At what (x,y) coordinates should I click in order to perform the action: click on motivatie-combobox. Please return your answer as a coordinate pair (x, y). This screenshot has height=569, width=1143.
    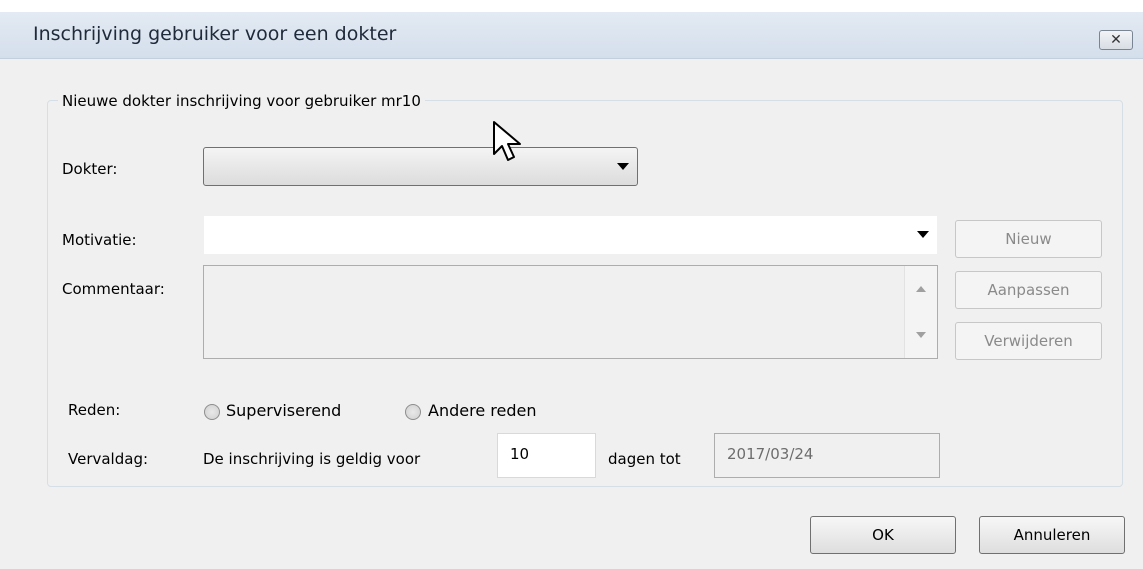
    Looking at the image, I should click on (570, 235).